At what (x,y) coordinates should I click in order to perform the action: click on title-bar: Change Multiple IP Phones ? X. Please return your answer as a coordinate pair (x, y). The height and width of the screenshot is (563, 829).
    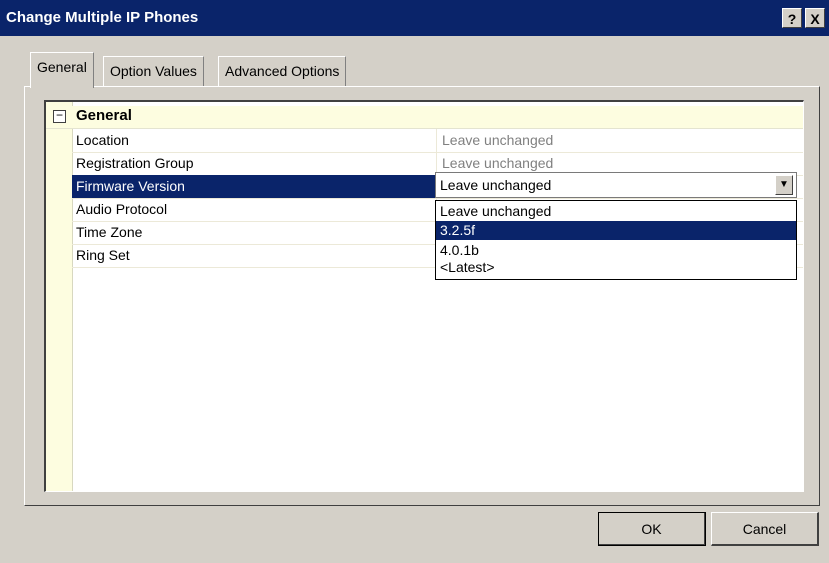
    Looking at the image, I should click on (414, 18).